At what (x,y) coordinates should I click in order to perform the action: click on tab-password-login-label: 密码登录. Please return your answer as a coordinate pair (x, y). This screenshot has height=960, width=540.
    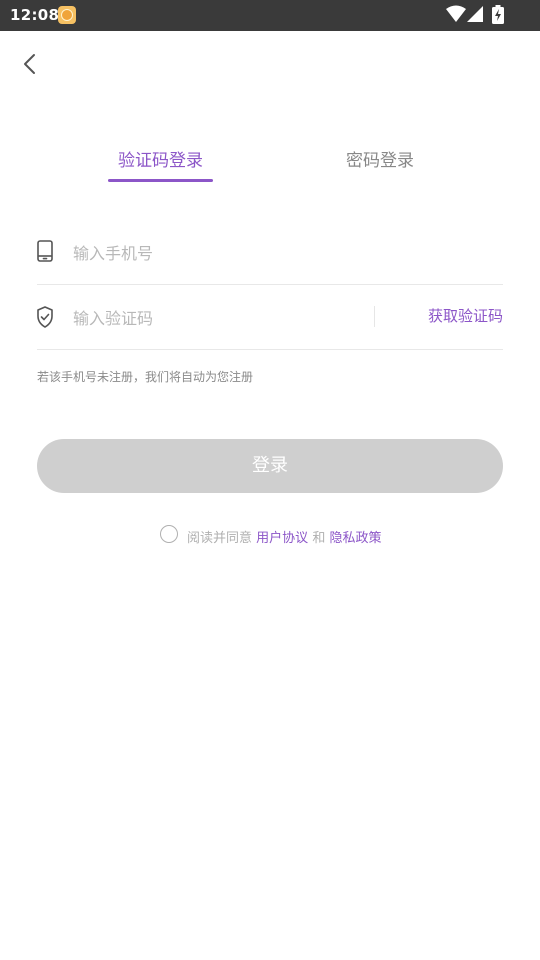
    Looking at the image, I should click on (380, 161).